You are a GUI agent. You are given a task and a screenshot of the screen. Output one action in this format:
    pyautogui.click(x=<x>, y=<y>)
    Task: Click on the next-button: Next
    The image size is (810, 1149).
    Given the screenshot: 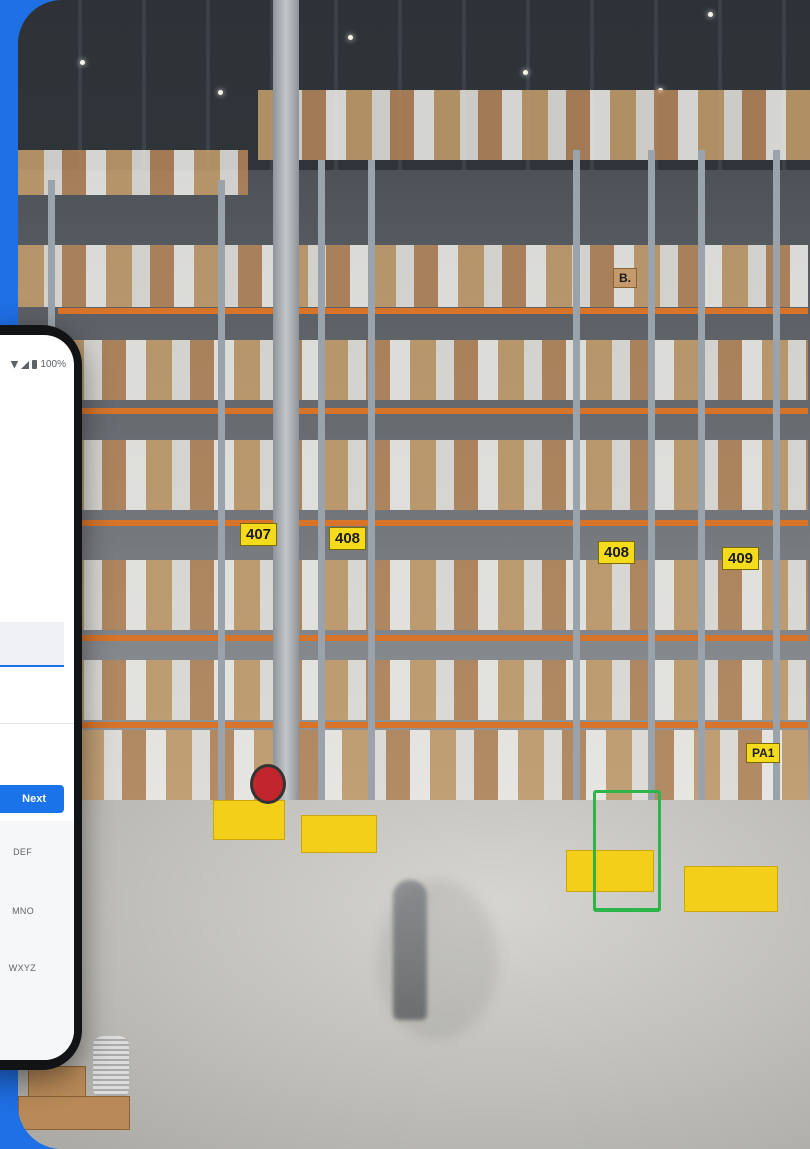 What is the action you would take?
    pyautogui.click(x=32, y=799)
    